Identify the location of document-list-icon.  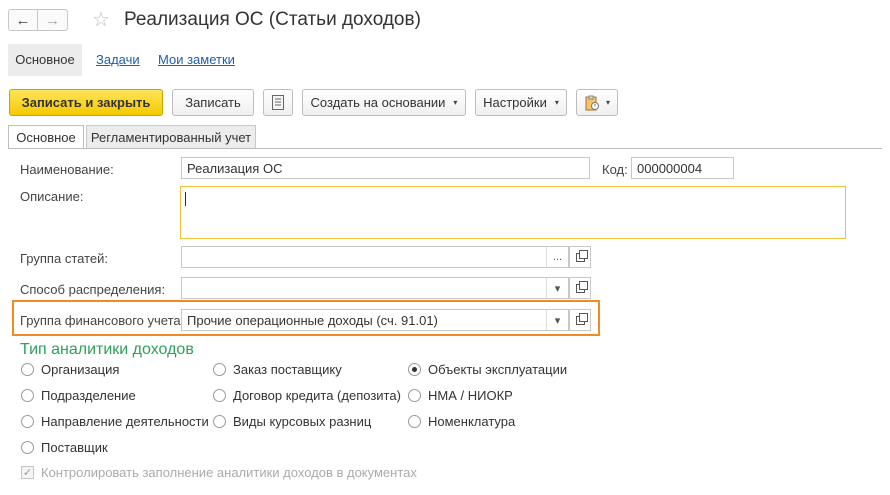
(278, 102).